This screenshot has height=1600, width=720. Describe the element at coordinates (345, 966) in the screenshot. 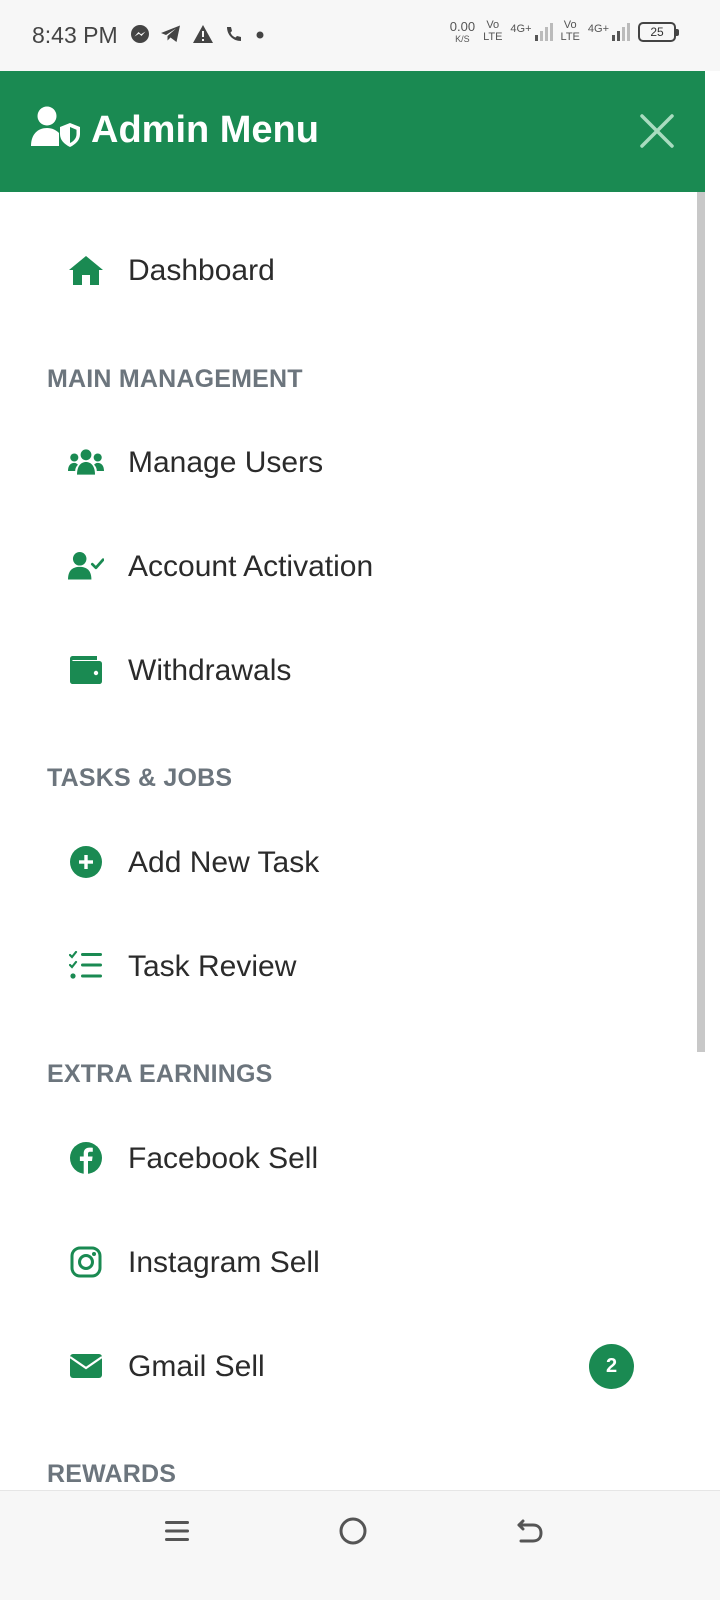

I see `menu-item-task-review: Task Review` at that location.